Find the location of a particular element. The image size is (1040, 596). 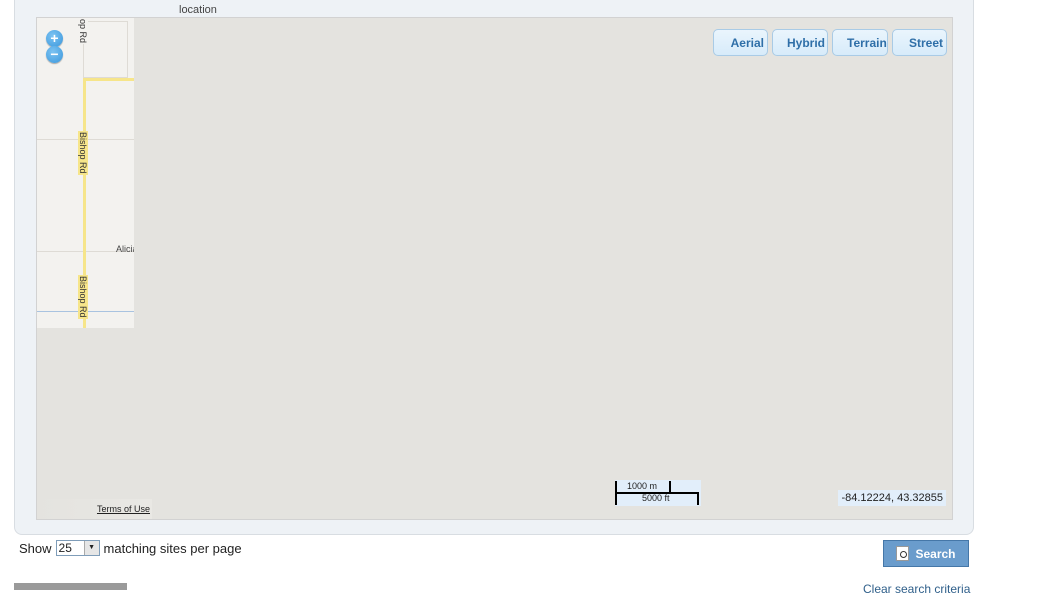

scale-bar: 1000 m 5000 ft is located at coordinates (658, 493).